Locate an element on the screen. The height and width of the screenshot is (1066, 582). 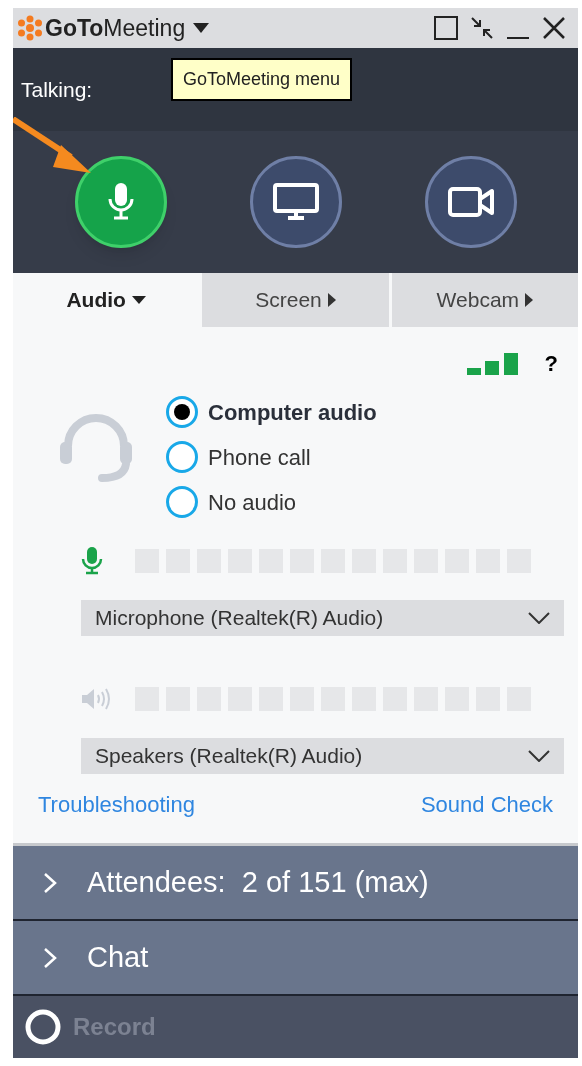
audio-option: No audio is located at coordinates (271, 502).